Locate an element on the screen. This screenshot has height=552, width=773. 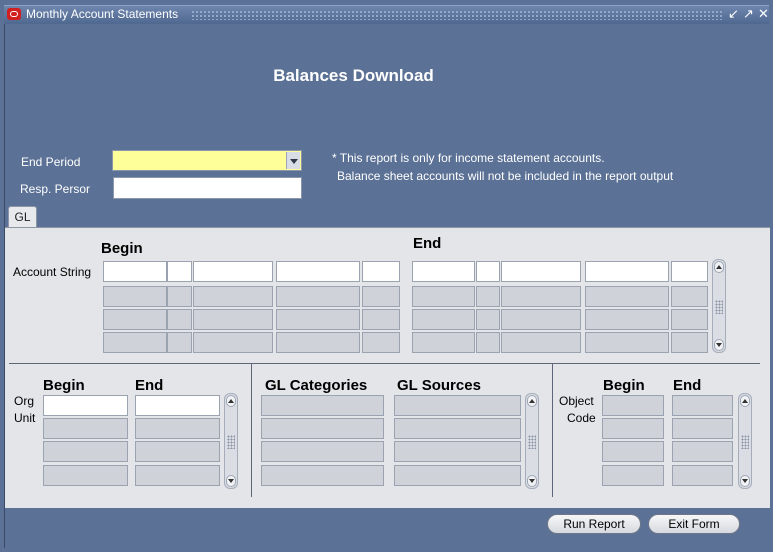
object-code-cell-r2-c1 is located at coordinates (702, 451).